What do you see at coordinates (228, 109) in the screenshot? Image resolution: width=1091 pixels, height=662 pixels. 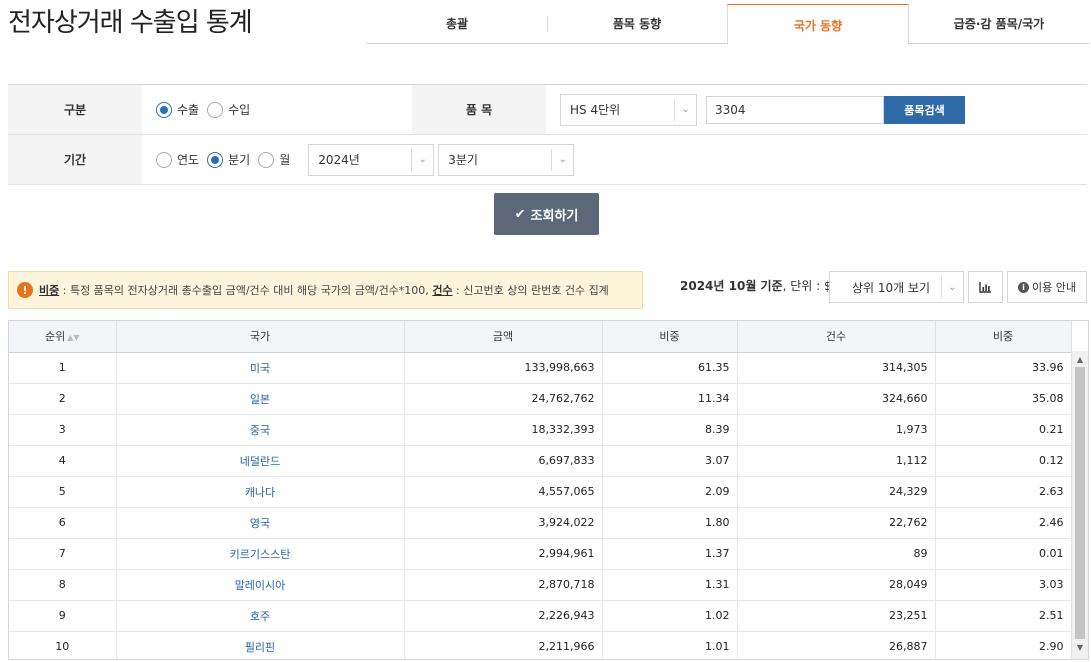 I see `import-radio: 수입` at bounding box center [228, 109].